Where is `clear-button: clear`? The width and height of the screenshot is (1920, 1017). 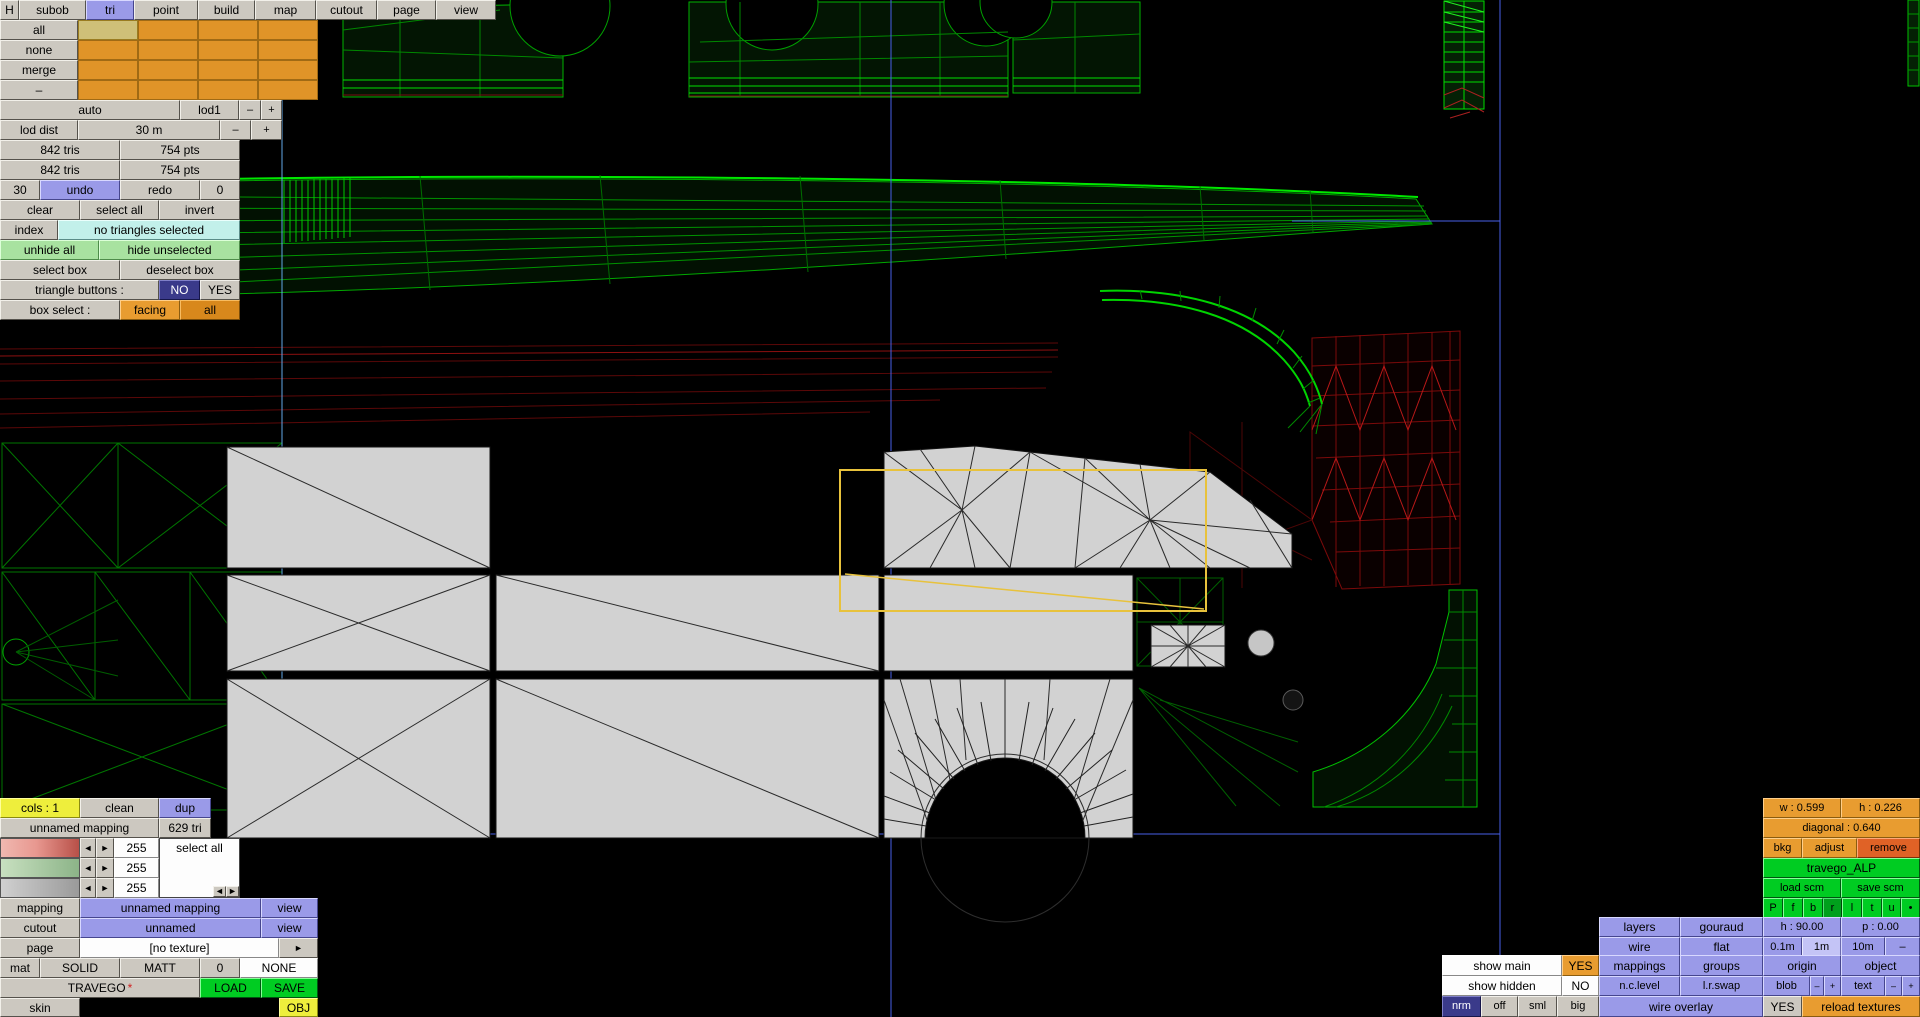 clear-button: clear is located at coordinates (40, 210).